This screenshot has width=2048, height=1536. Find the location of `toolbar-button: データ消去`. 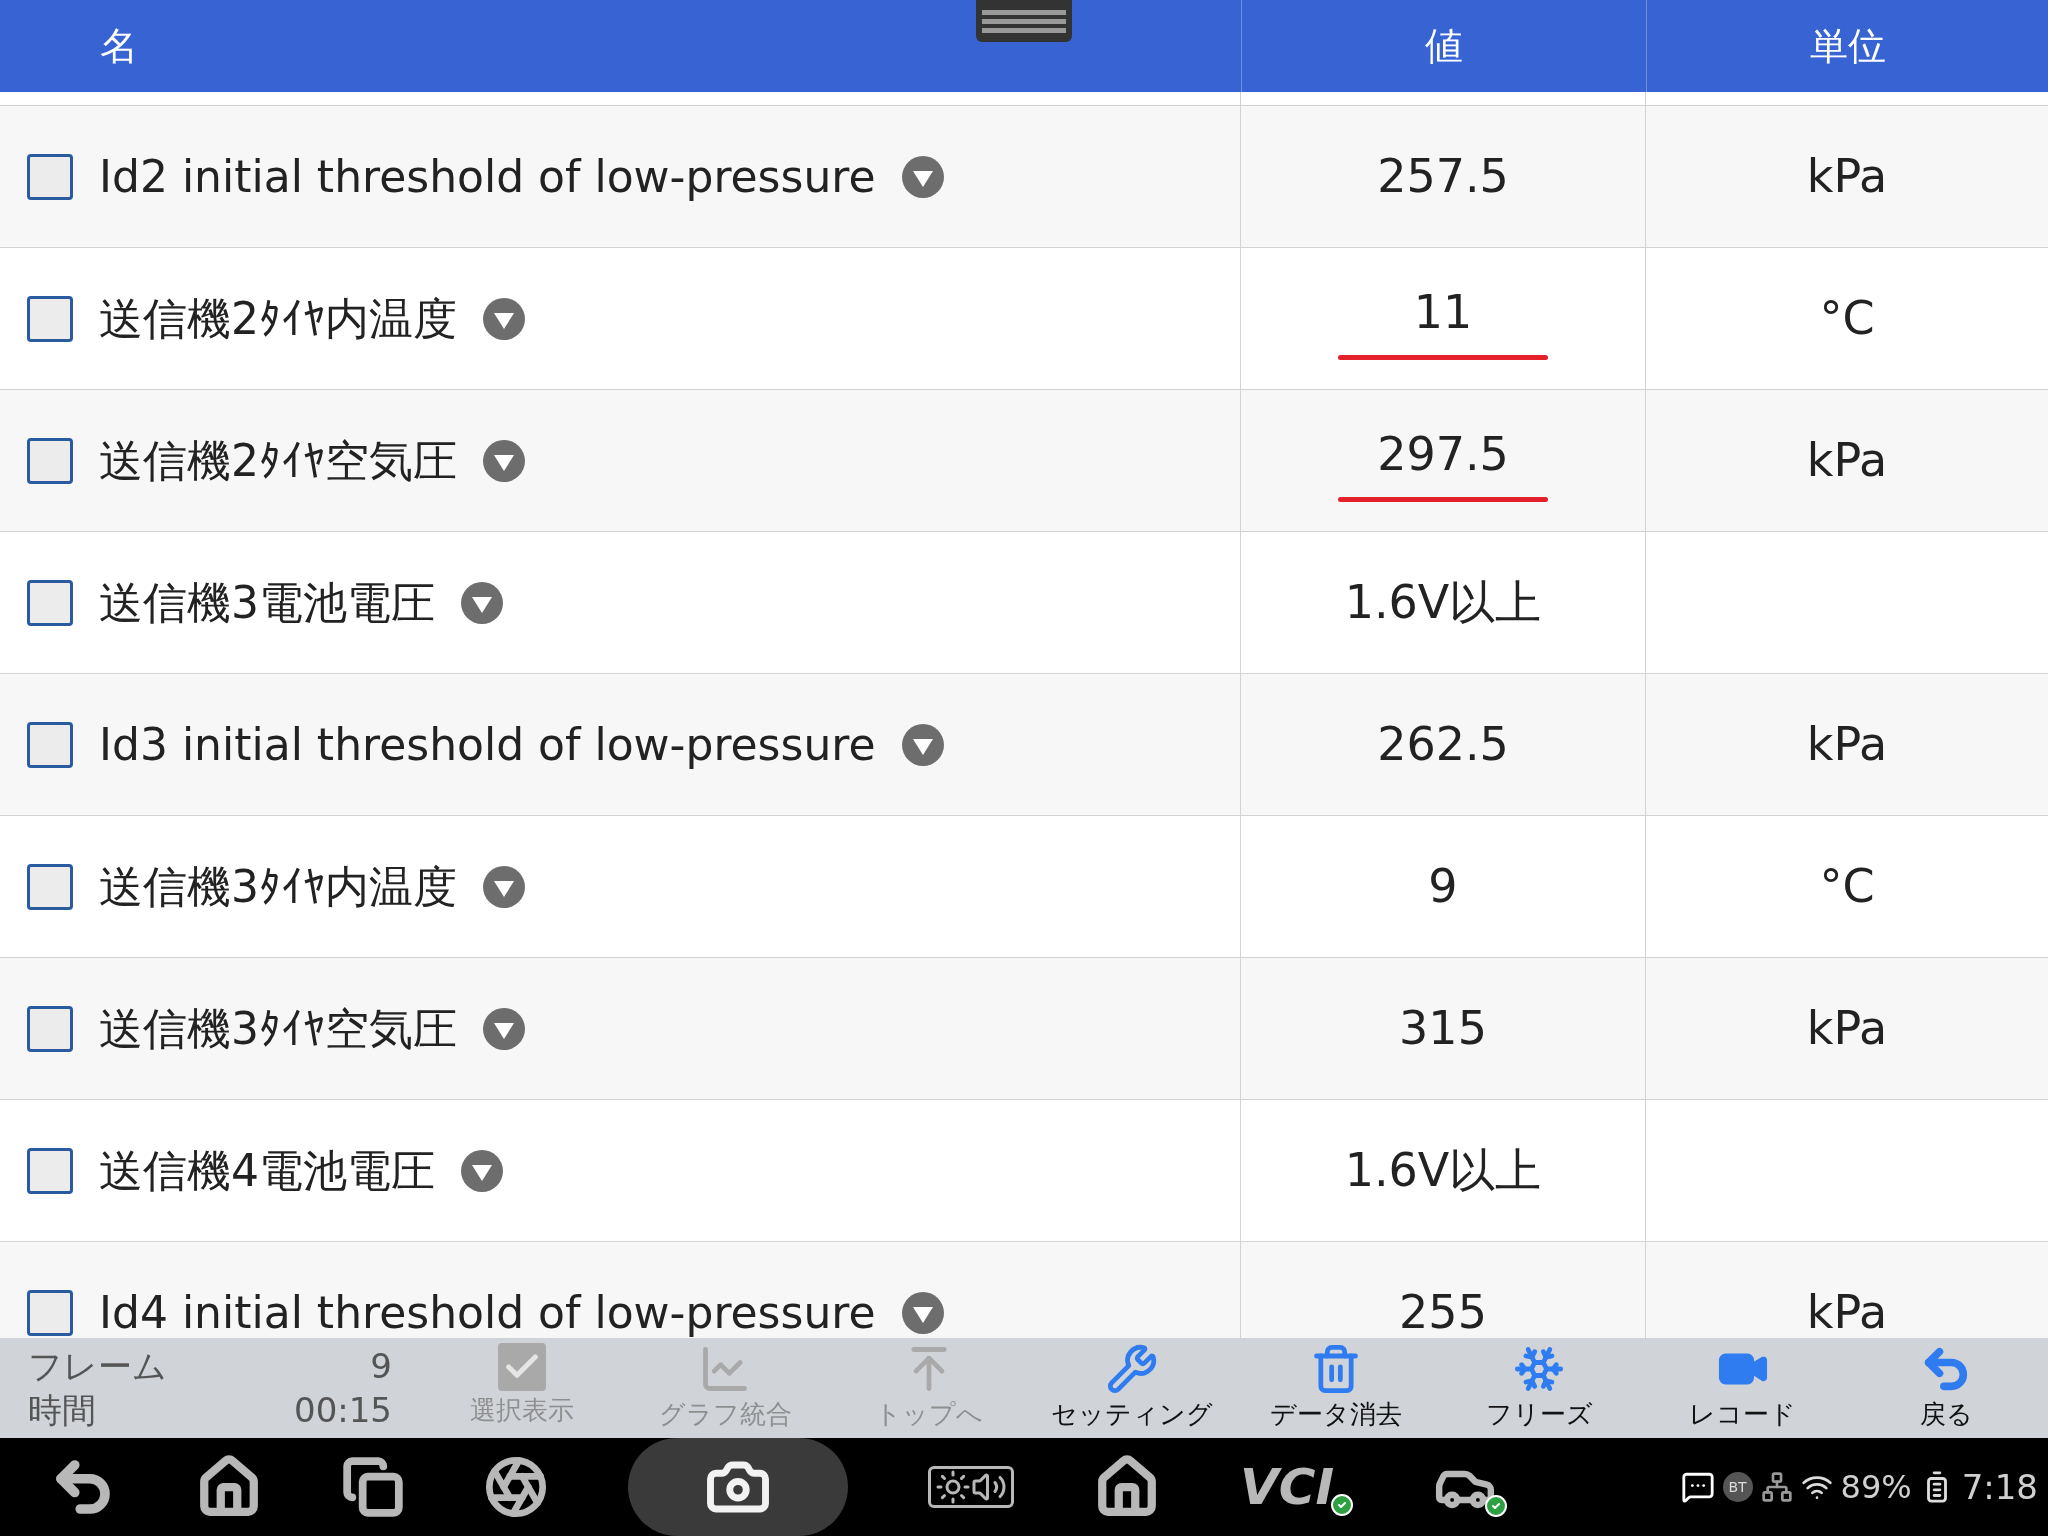

toolbar-button: データ消去 is located at coordinates (1336, 1388).